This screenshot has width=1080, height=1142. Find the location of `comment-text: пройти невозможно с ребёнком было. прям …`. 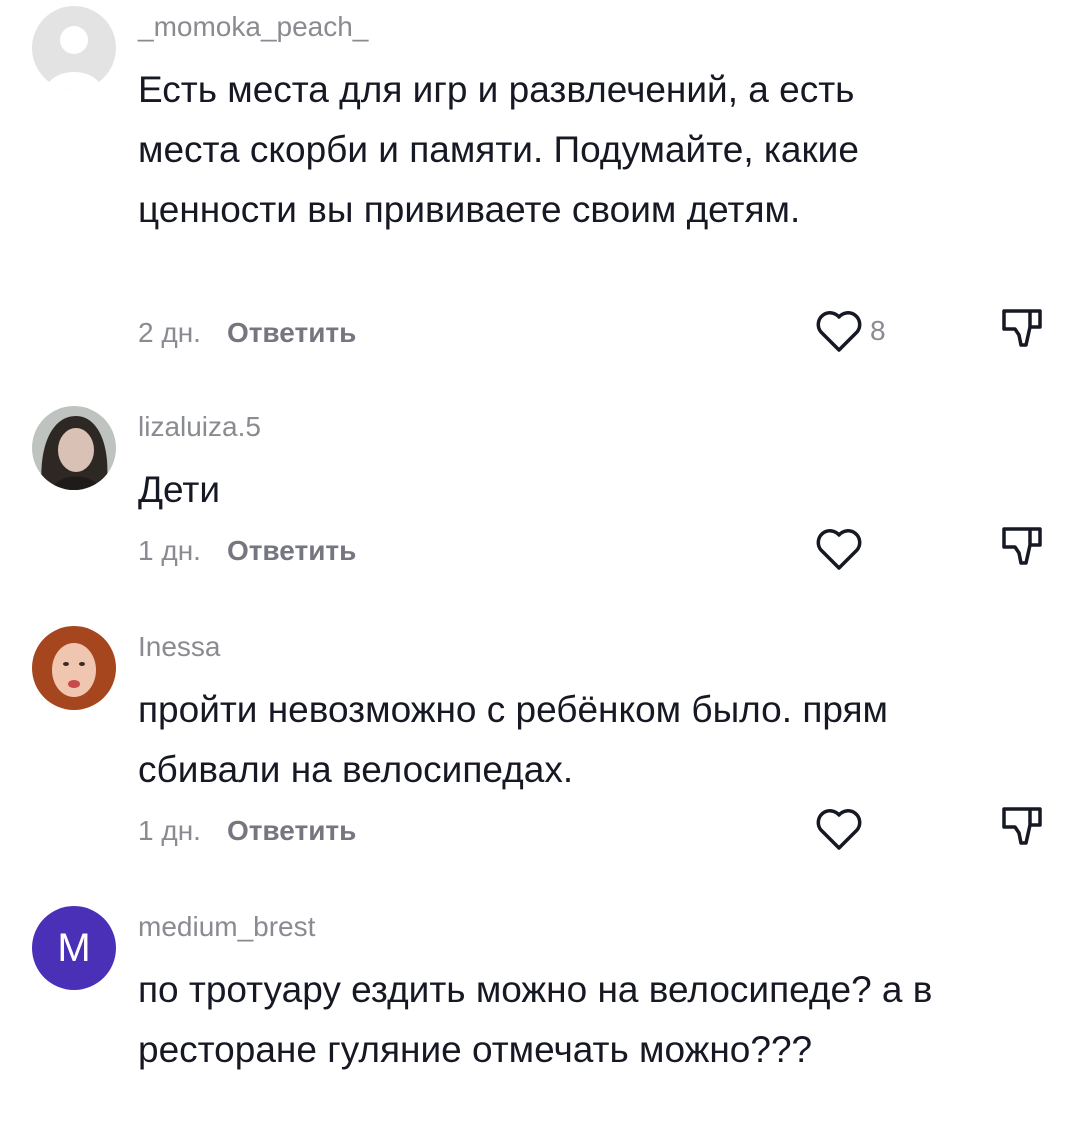

comment-text: пройти невозможно с ребёнком было. прям … is located at coordinates (513, 739).